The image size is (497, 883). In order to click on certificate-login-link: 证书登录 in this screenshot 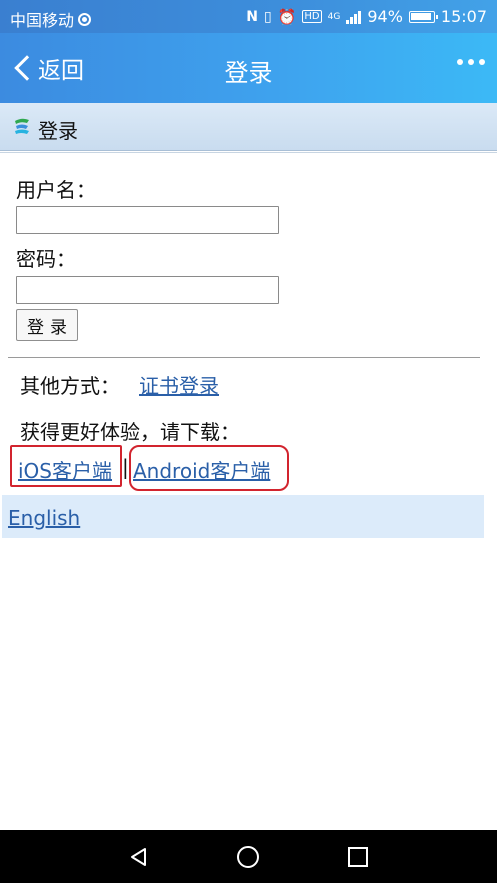, I will do `click(179, 384)`.